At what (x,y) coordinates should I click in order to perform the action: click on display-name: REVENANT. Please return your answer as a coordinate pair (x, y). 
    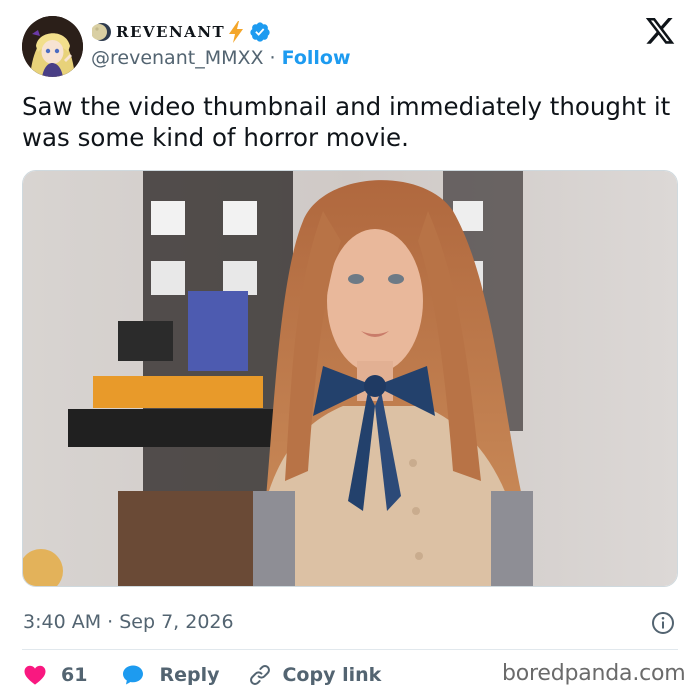
    Looking at the image, I should click on (170, 32).